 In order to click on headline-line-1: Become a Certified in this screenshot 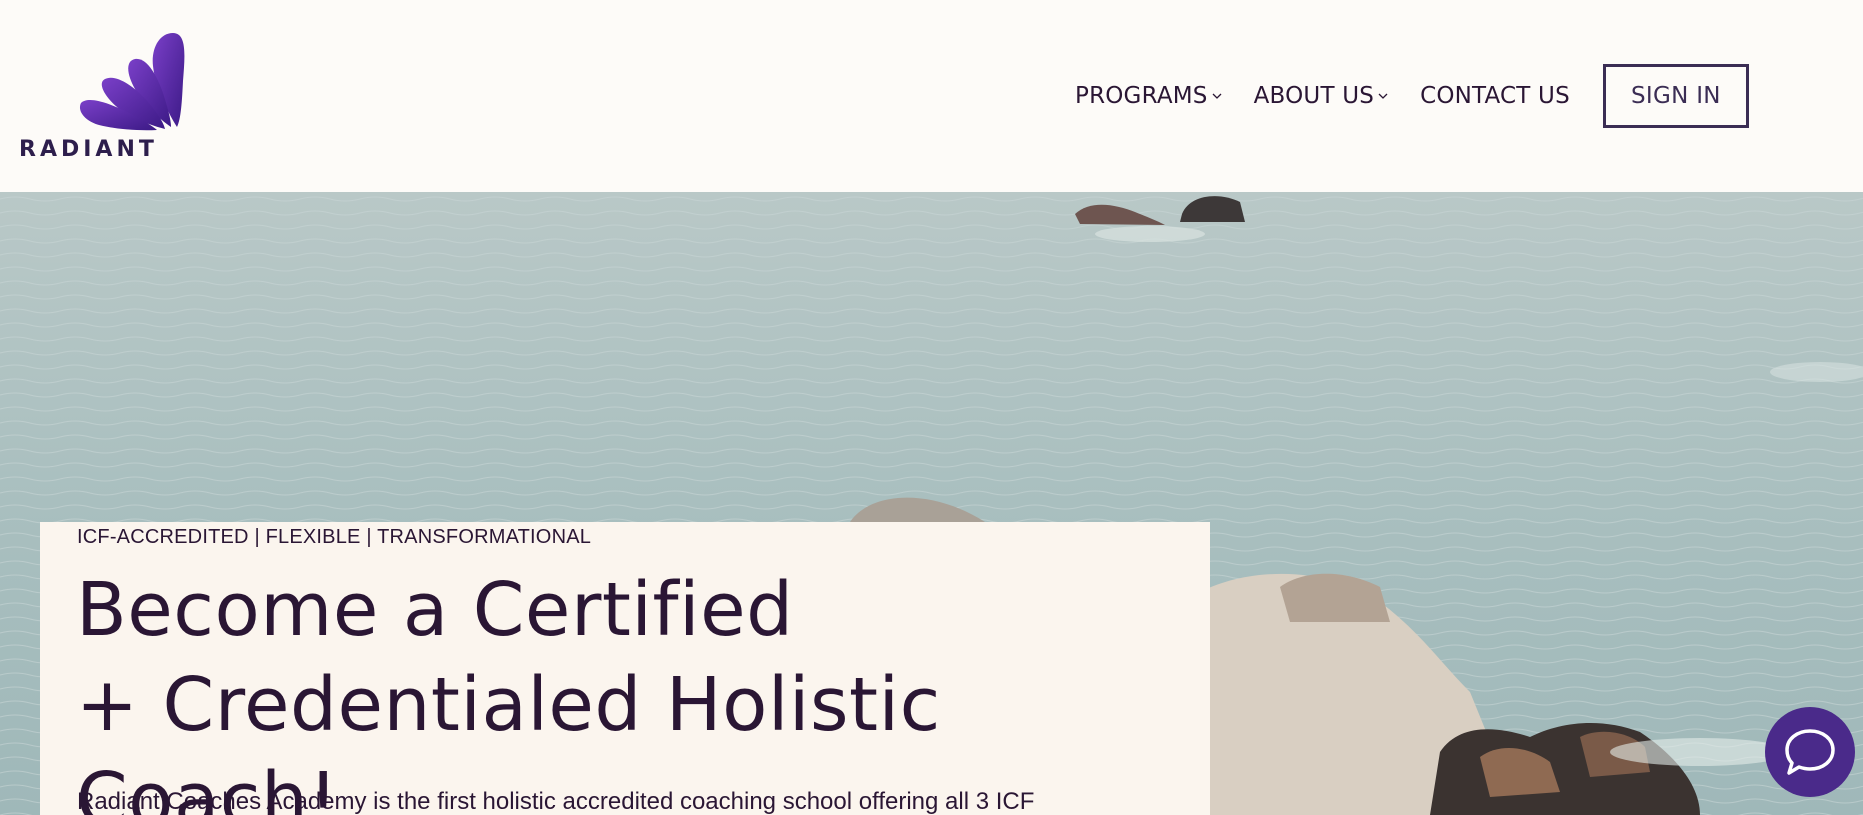, I will do `click(435, 610)`.